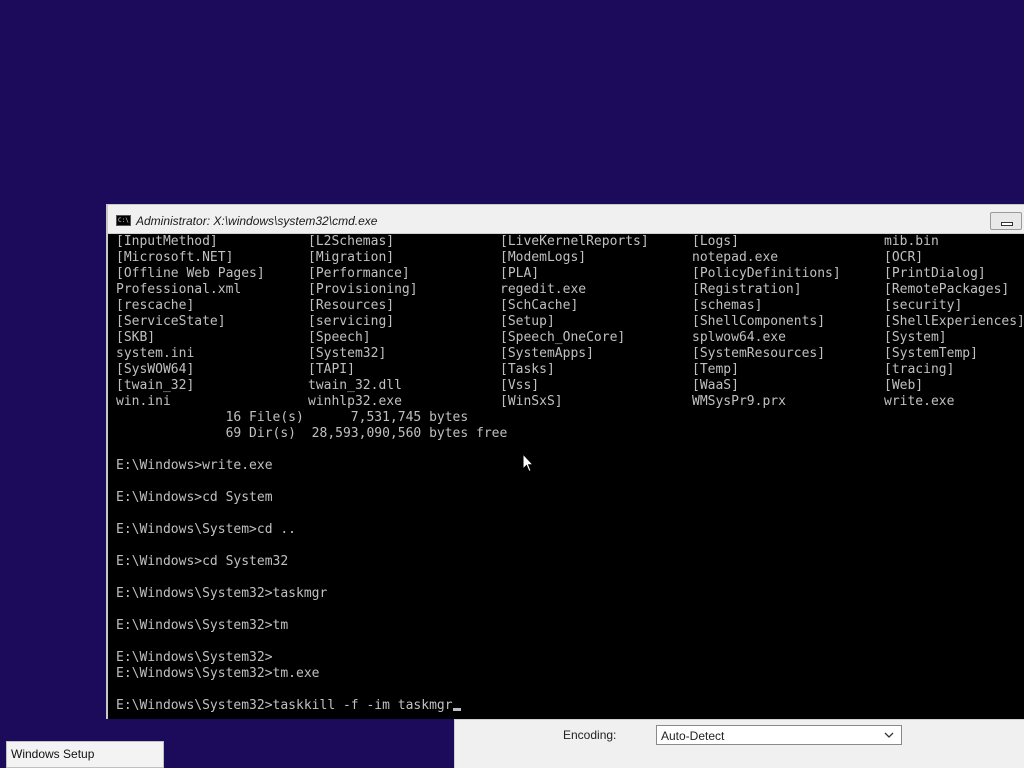 The width and height of the screenshot is (1024, 768). What do you see at coordinates (759, 321) in the screenshot?
I see `listing-entry: [ShellComponents]` at bounding box center [759, 321].